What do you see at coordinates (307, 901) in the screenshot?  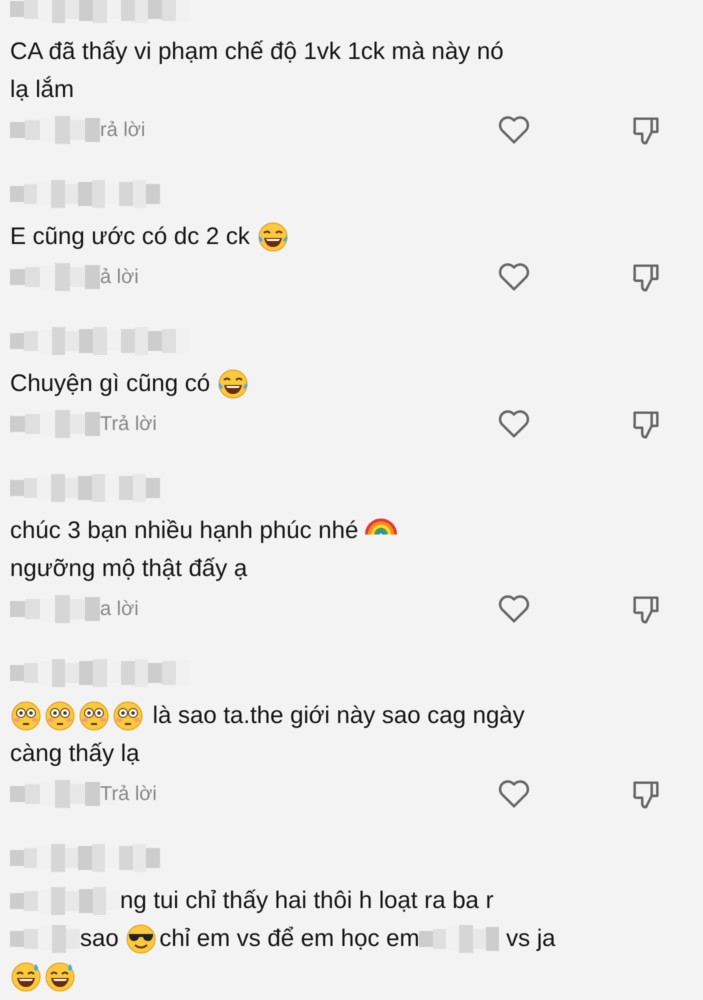 I see `comment-text: ng tui chỉ thấy hai thôi h loạt ra ba r` at bounding box center [307, 901].